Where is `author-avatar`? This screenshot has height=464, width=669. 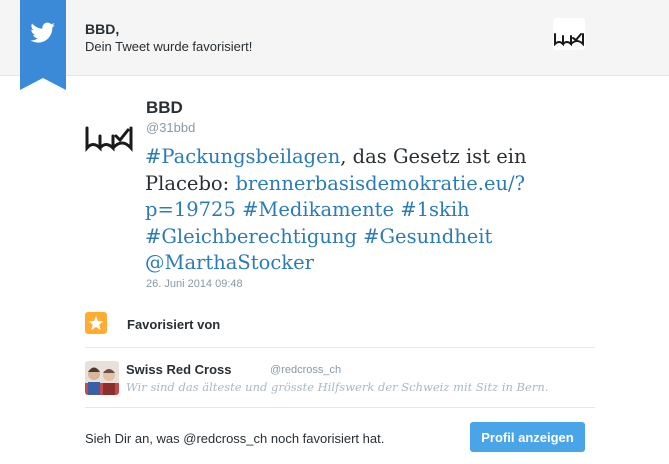 author-avatar is located at coordinates (109, 132).